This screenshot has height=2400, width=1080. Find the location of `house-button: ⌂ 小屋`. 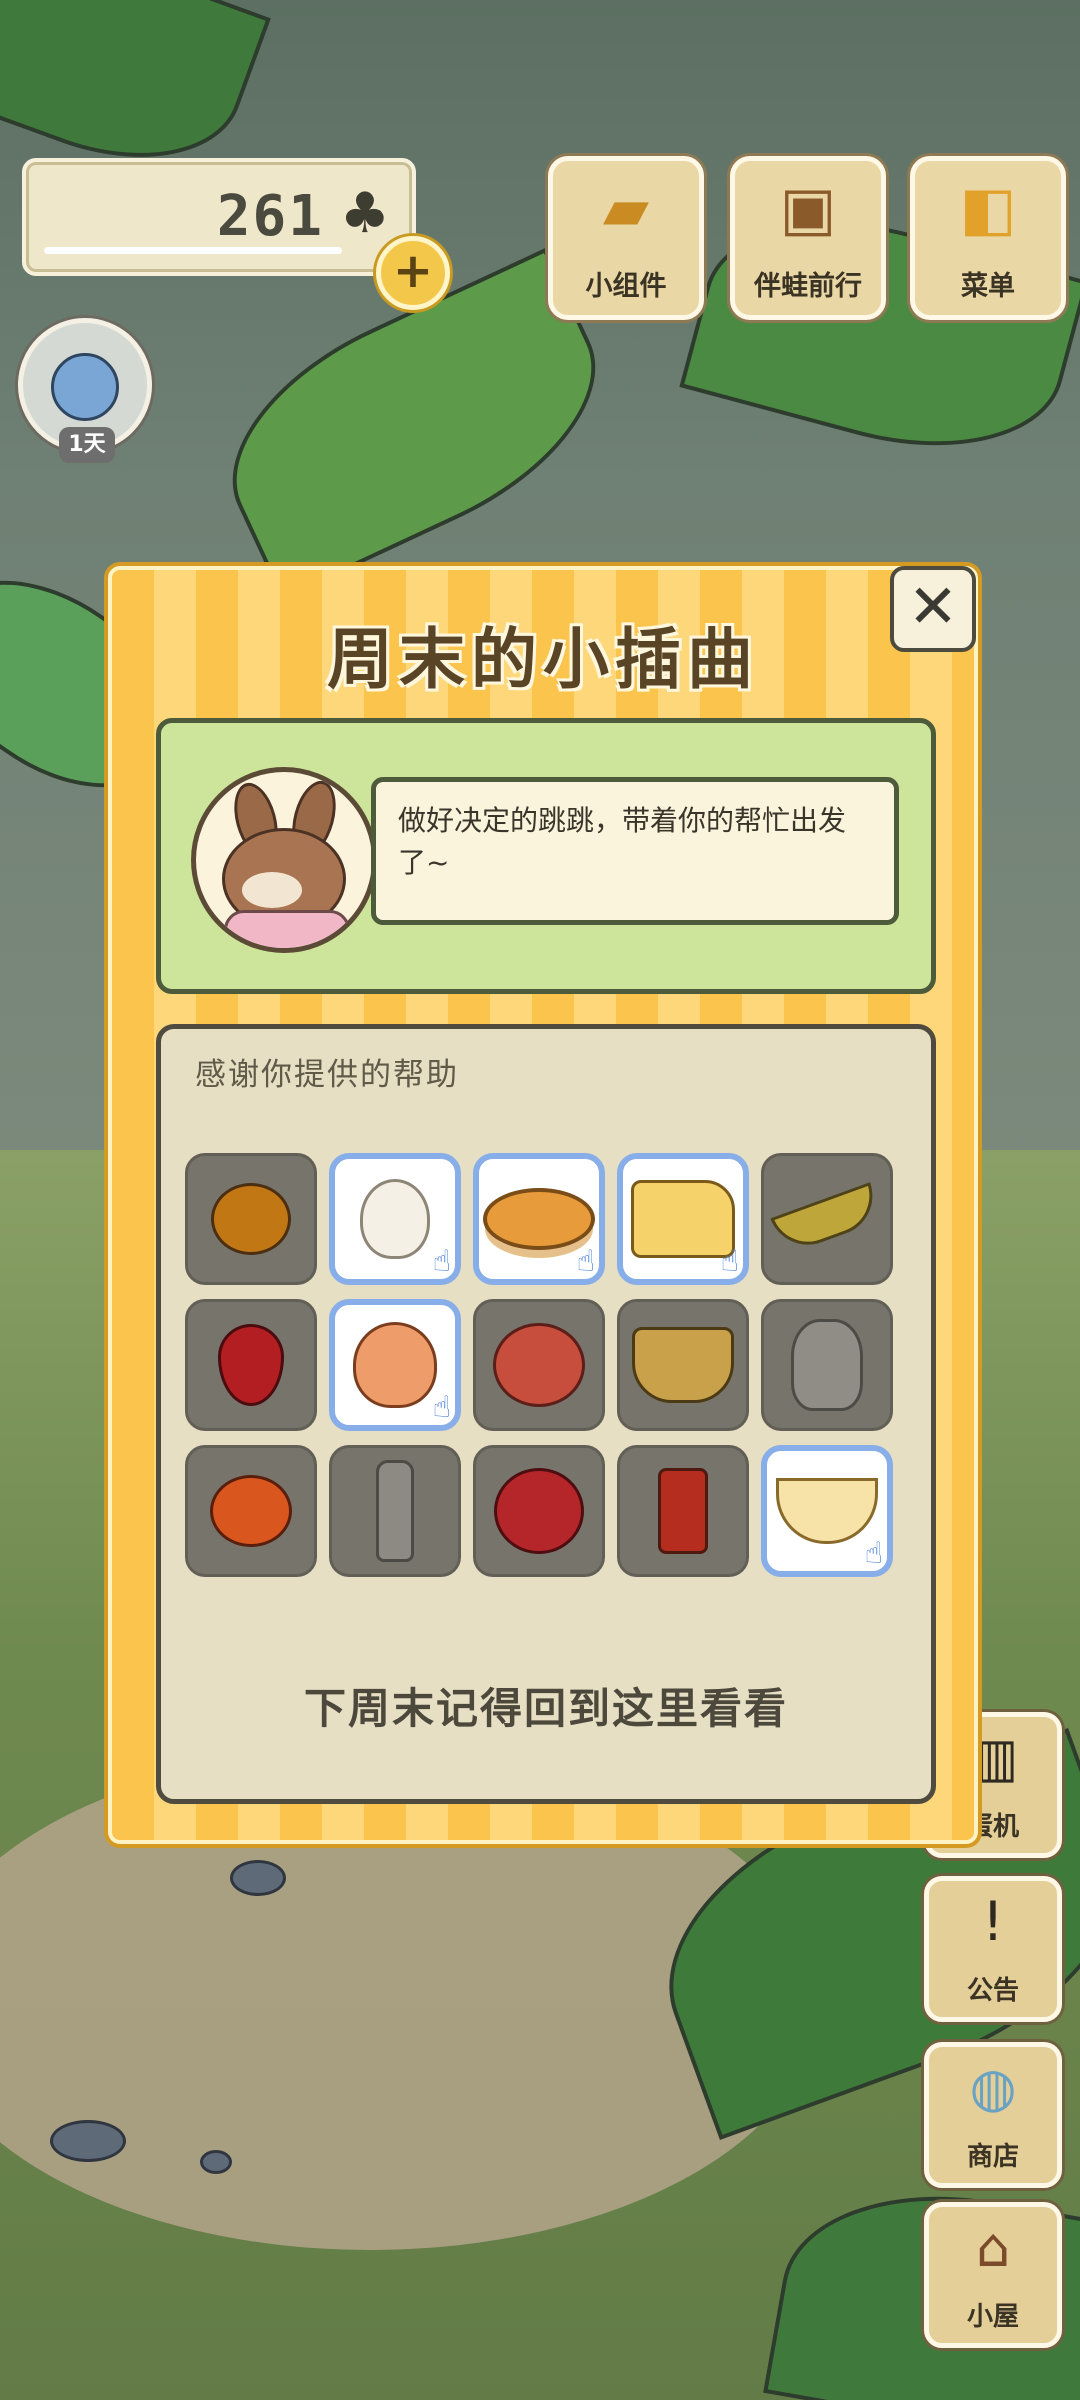

house-button: ⌂ 小屋 is located at coordinates (993, 2275).